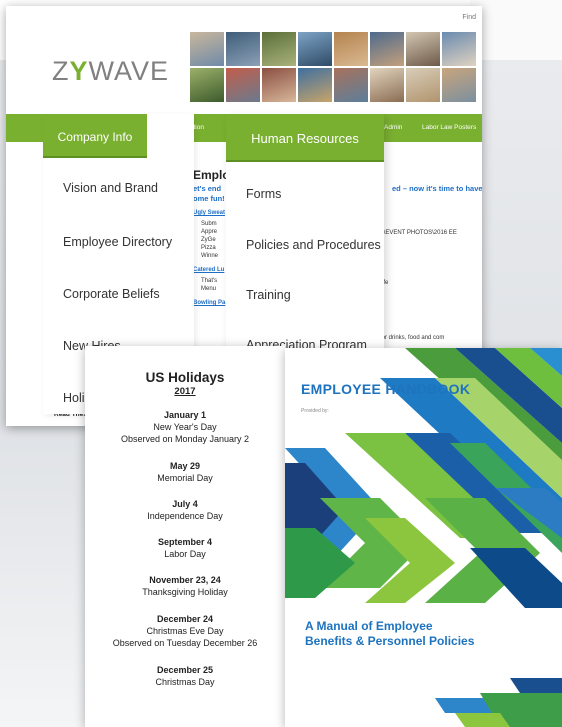 The width and height of the screenshot is (562, 727). I want to click on holiday-name: Christmas Day, so click(185, 682).